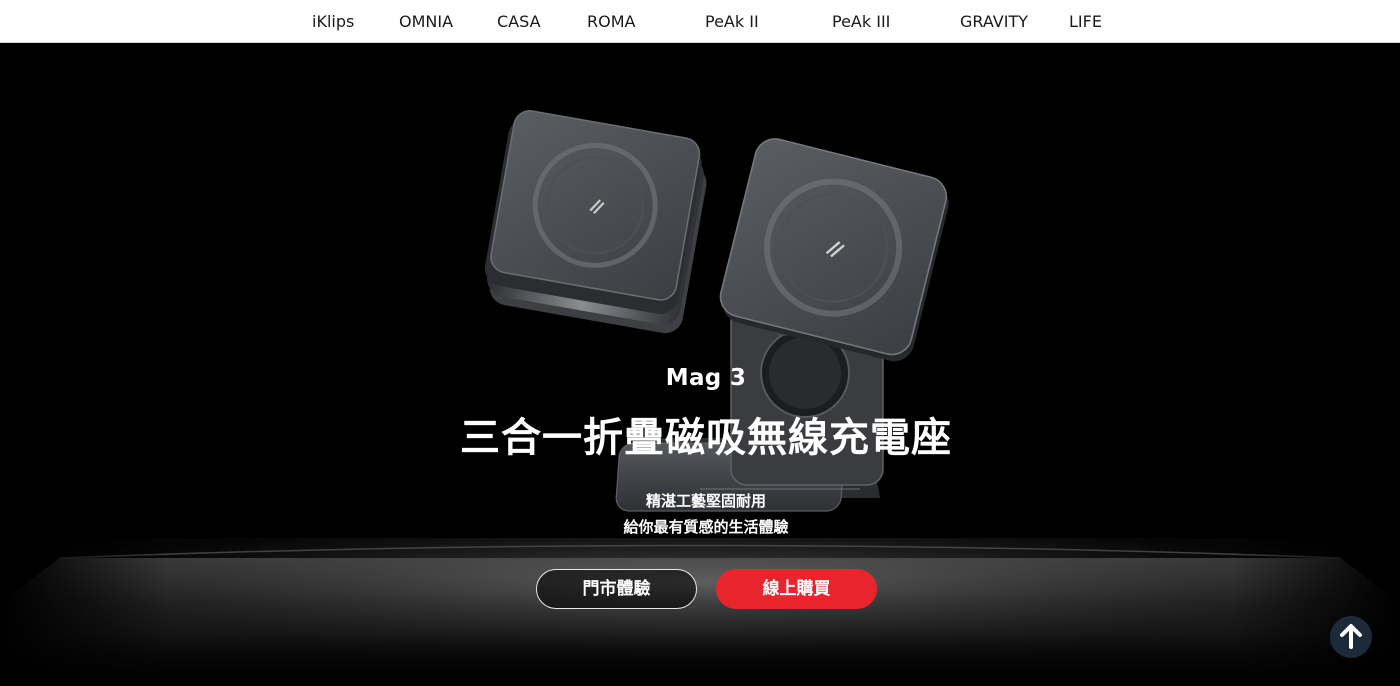 The height and width of the screenshot is (686, 1400). What do you see at coordinates (706, 527) in the screenshot?
I see `hero-subtitle-line2: 給你最有質感的生活體驗` at bounding box center [706, 527].